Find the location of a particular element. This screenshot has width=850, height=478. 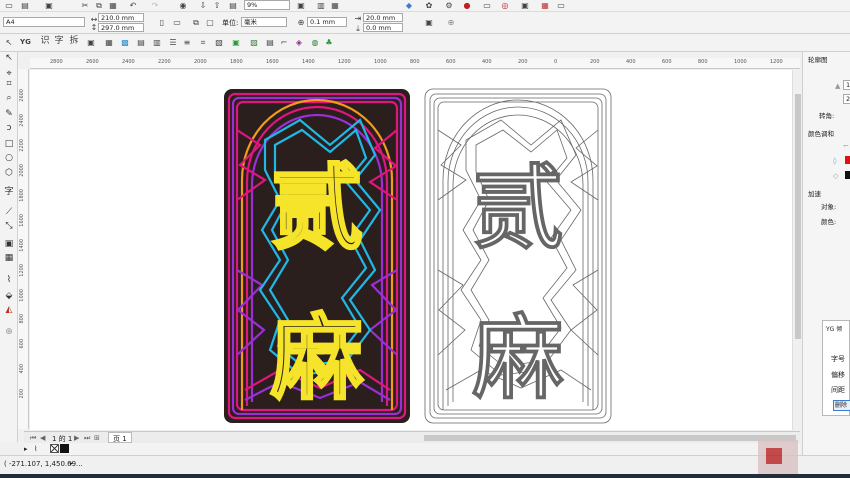

prev-page-icon: ◀ is located at coordinates (42, 438).